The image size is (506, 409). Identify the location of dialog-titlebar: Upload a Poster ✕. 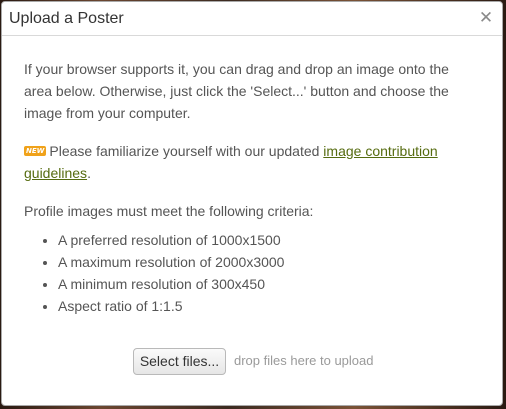
(252, 19).